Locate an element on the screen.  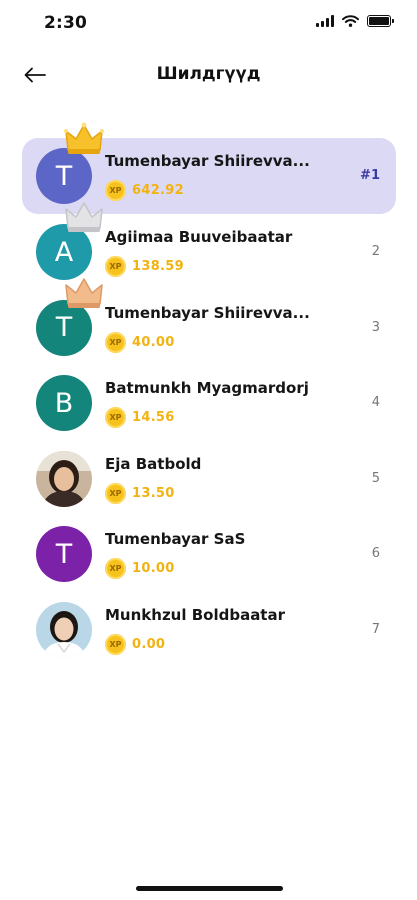
leaderboard-row: T Tumenbayar Shiirevva... XP 40.00 3 is located at coordinates (209, 321).